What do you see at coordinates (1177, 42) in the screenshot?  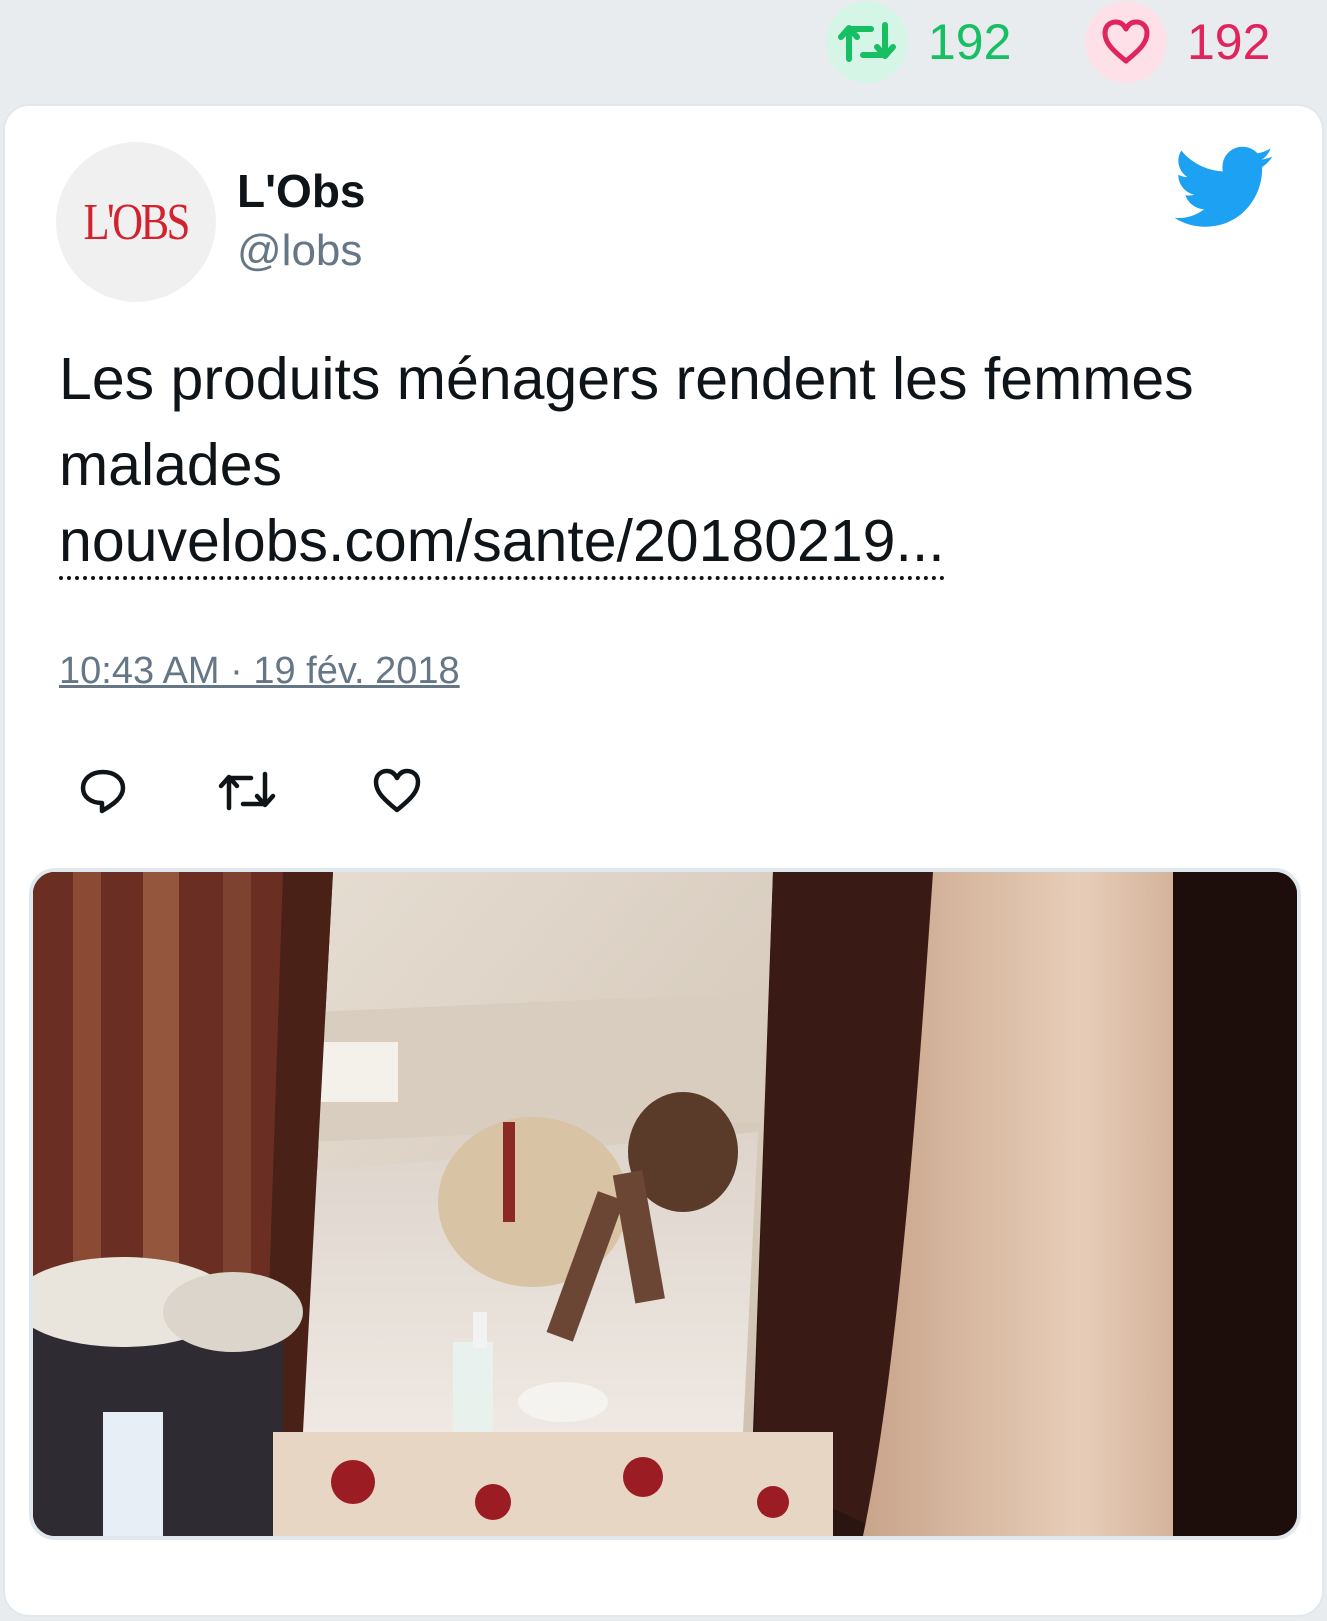 I see `like-stat: 192` at bounding box center [1177, 42].